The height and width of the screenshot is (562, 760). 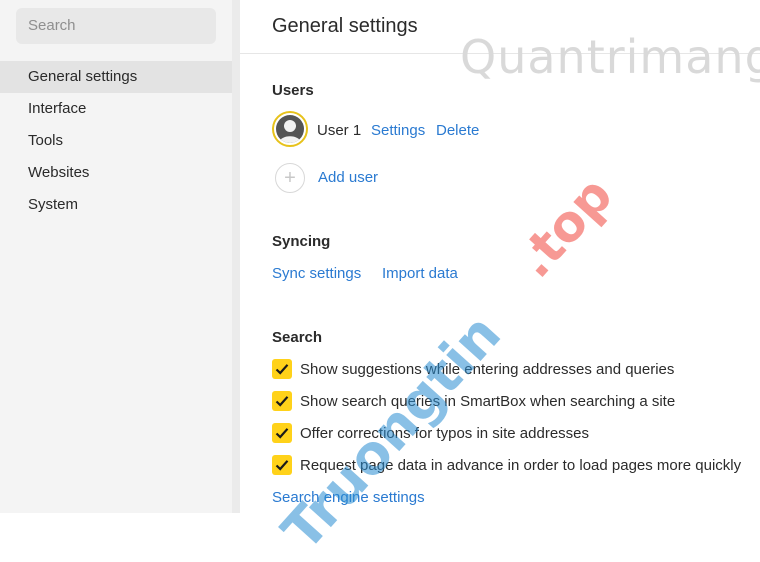 I want to click on sidebar-item-general-settings: General settings, so click(x=116, y=77).